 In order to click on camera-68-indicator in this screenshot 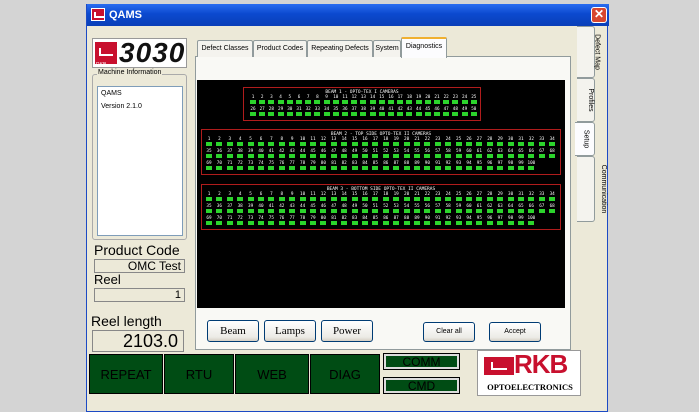, I will do `click(552, 211)`.